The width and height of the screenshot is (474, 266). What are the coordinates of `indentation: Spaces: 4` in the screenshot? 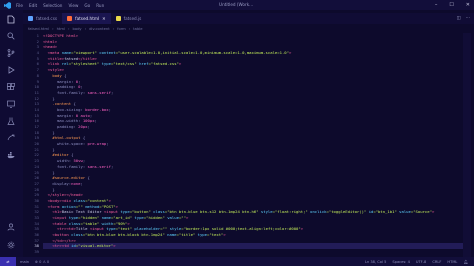 It's located at (400, 262).